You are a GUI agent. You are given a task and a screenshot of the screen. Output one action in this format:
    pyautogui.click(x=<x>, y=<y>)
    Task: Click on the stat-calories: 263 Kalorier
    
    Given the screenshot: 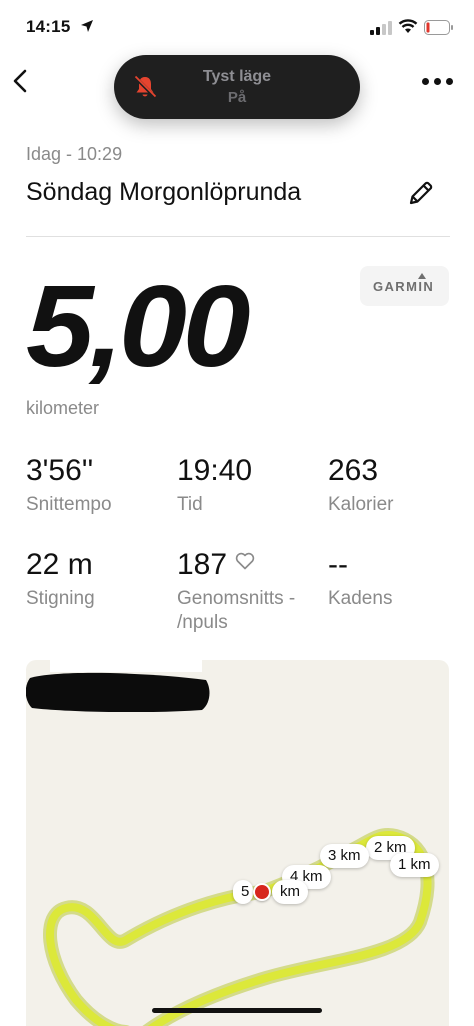 What is the action you would take?
    pyautogui.click(x=360, y=486)
    